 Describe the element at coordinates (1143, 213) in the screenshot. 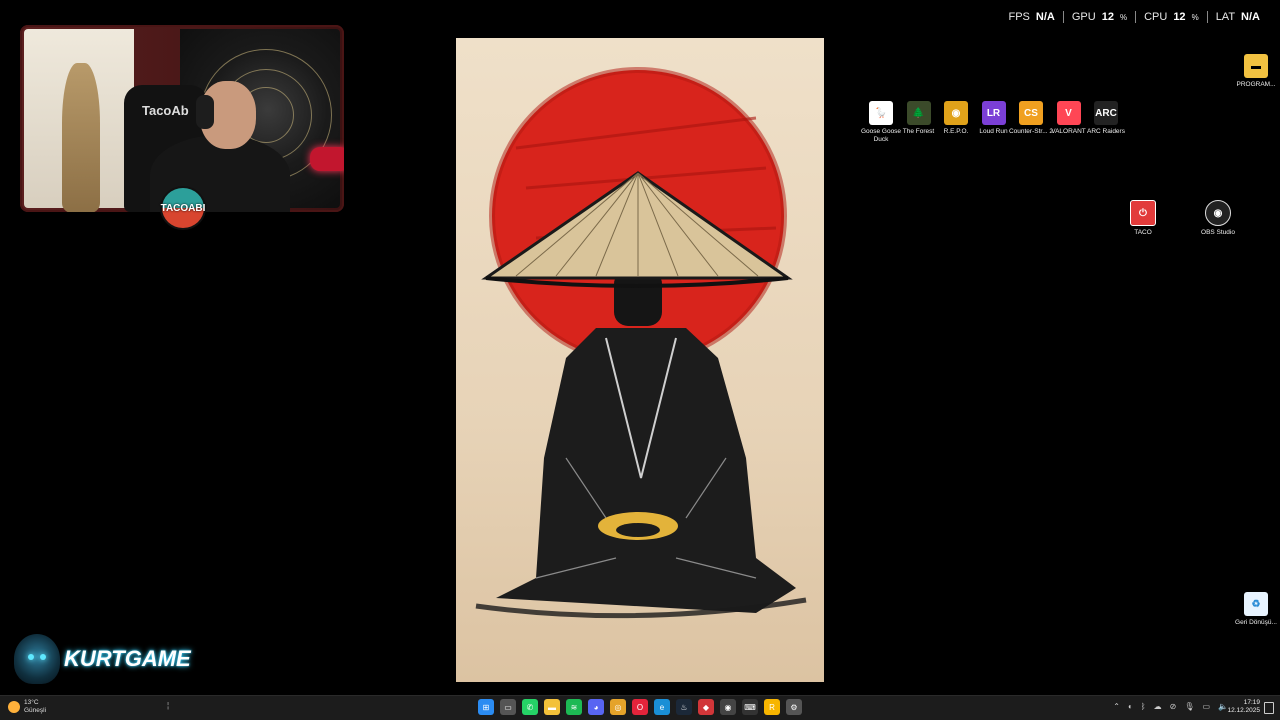

I see `power-icon: ⏻` at that location.